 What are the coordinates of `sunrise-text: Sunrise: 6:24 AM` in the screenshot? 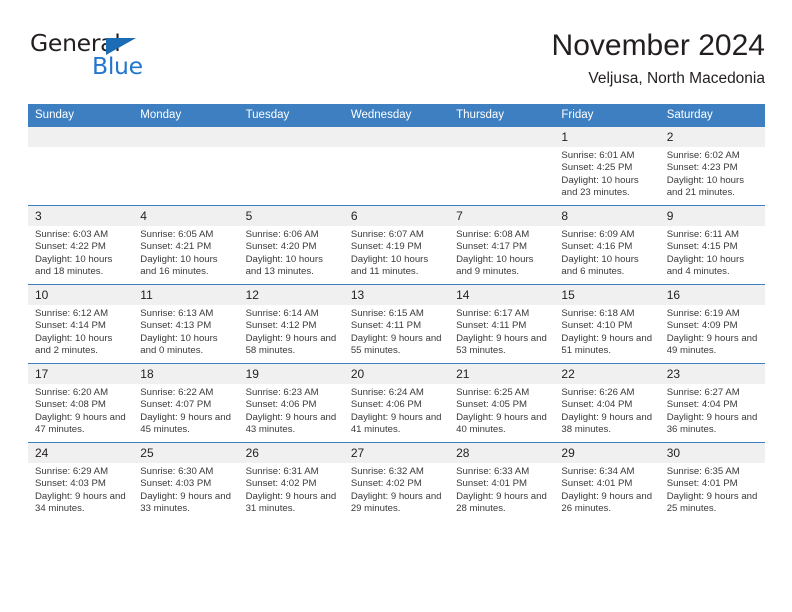 It's located at (387, 392).